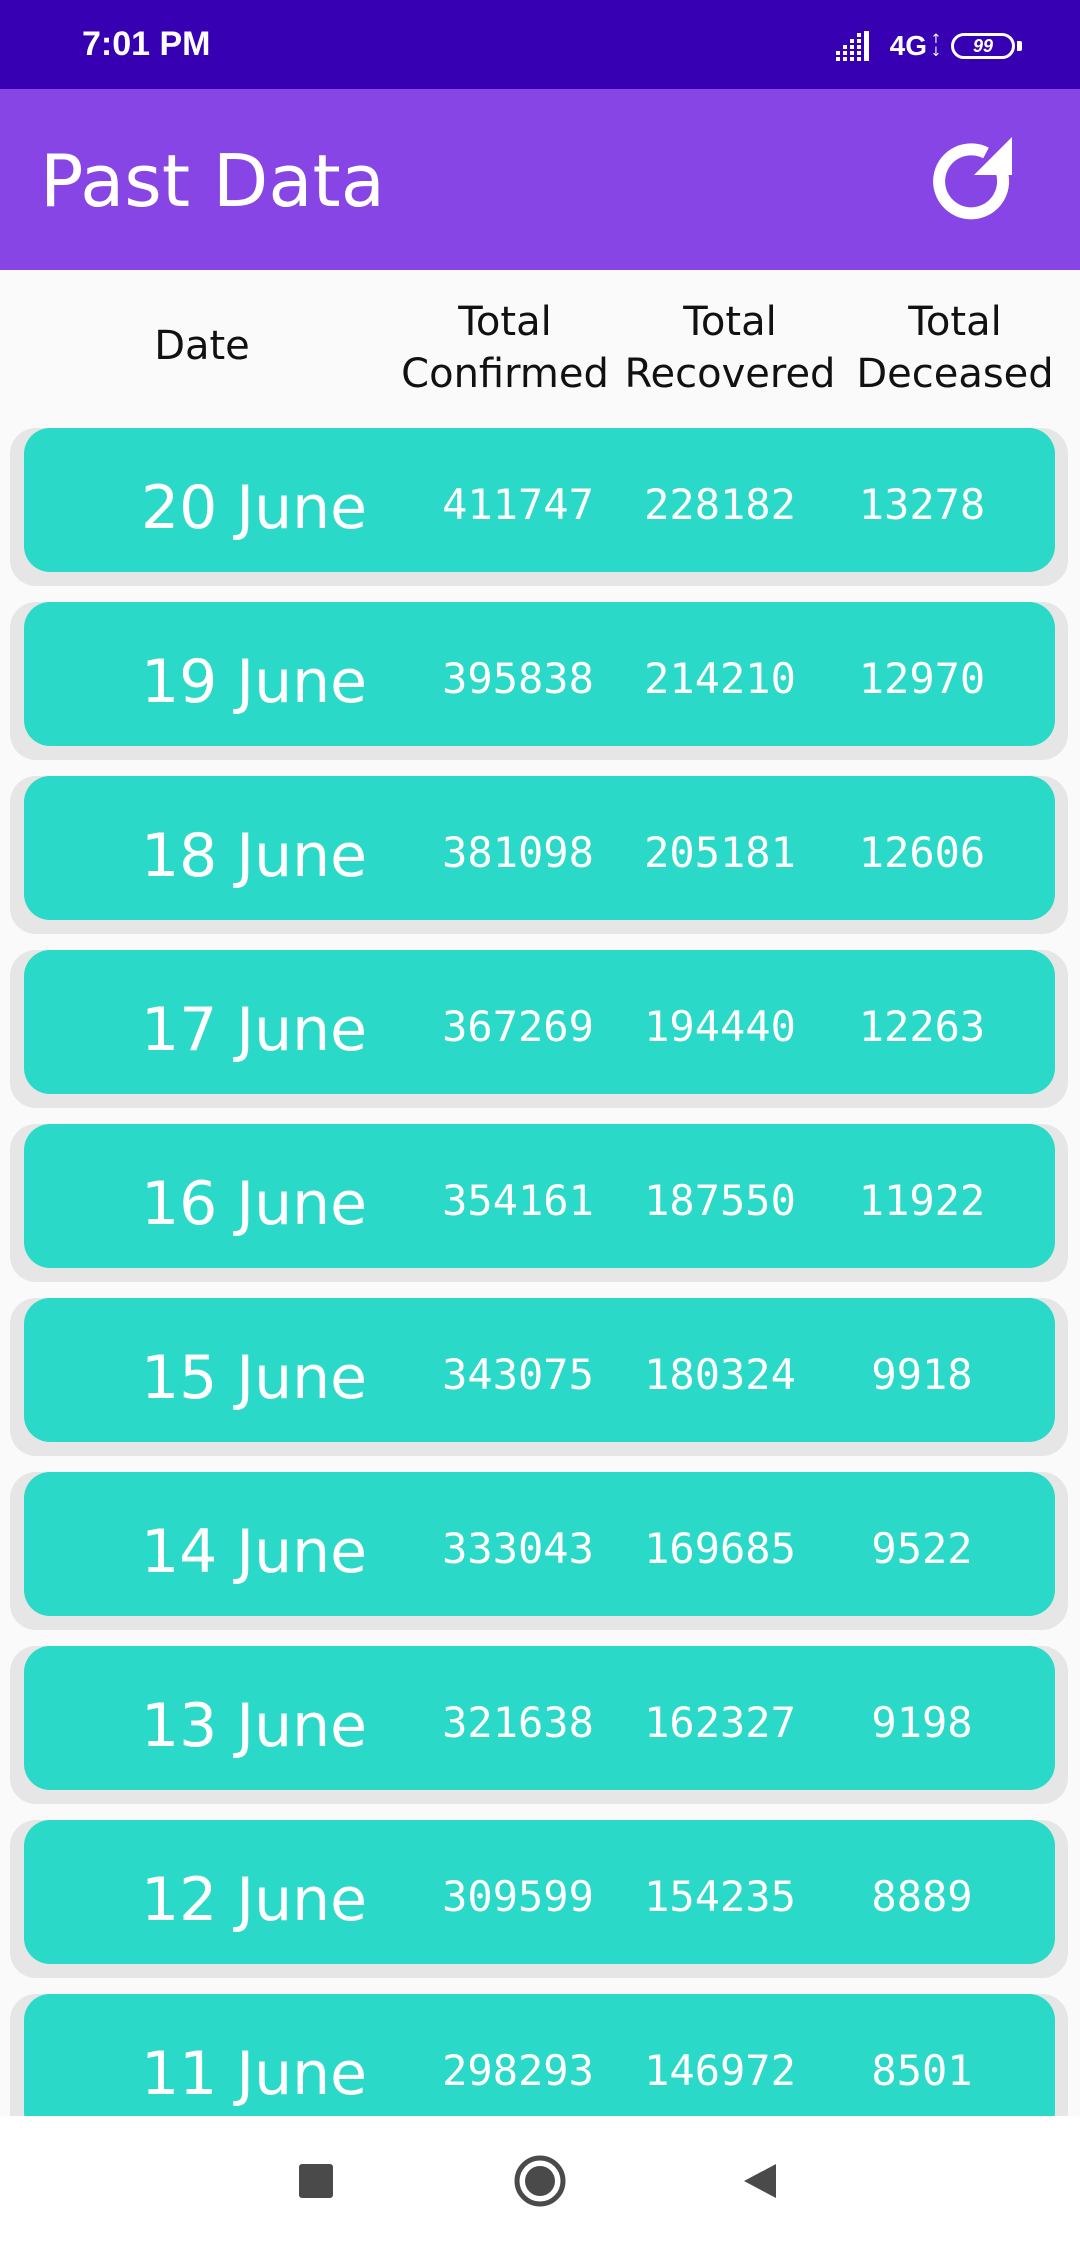  I want to click on signal-icon, so click(852, 46).